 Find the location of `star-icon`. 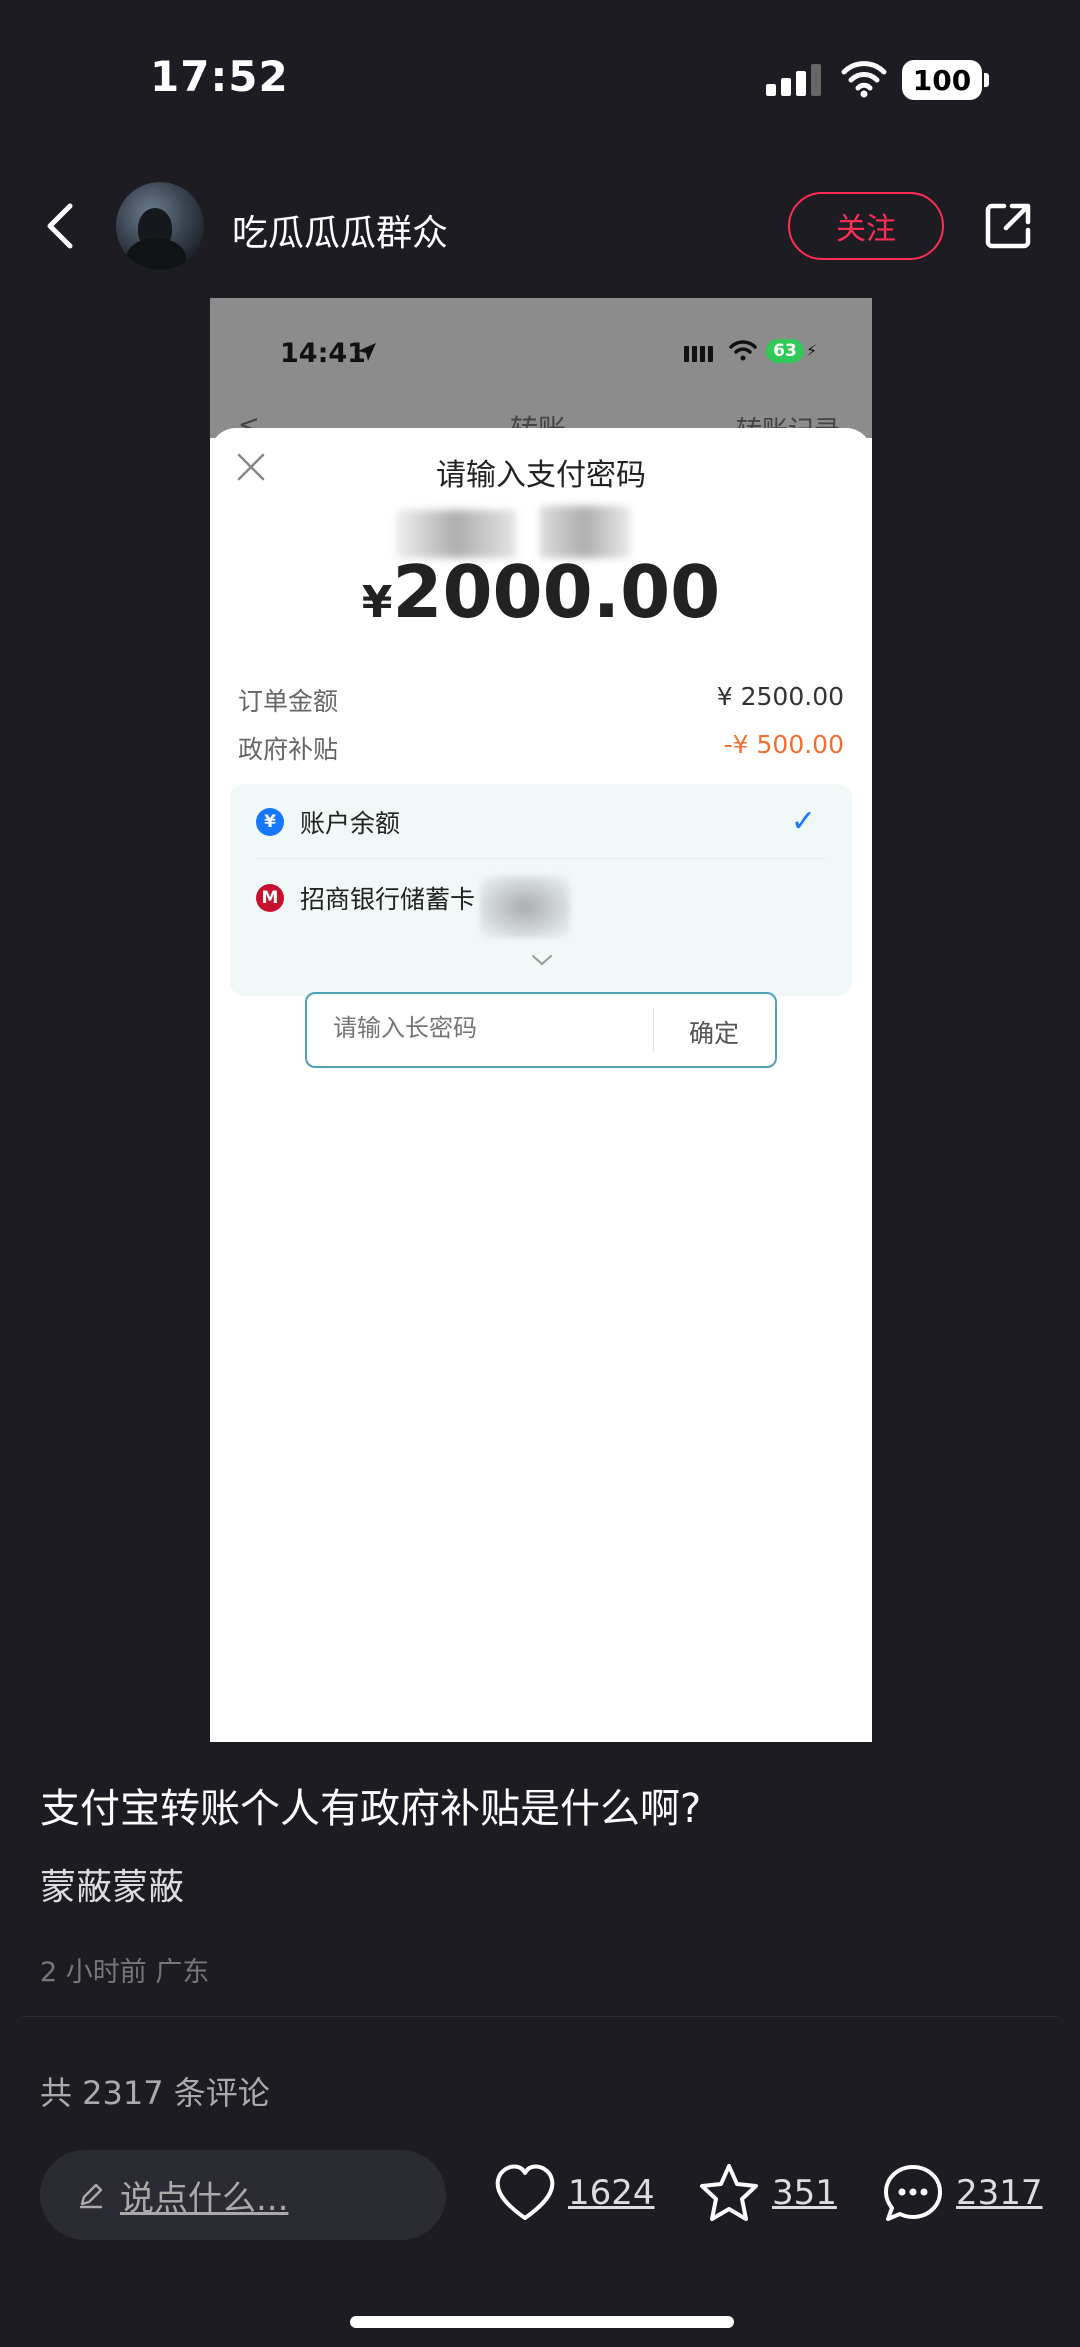

star-icon is located at coordinates (729, 2192).